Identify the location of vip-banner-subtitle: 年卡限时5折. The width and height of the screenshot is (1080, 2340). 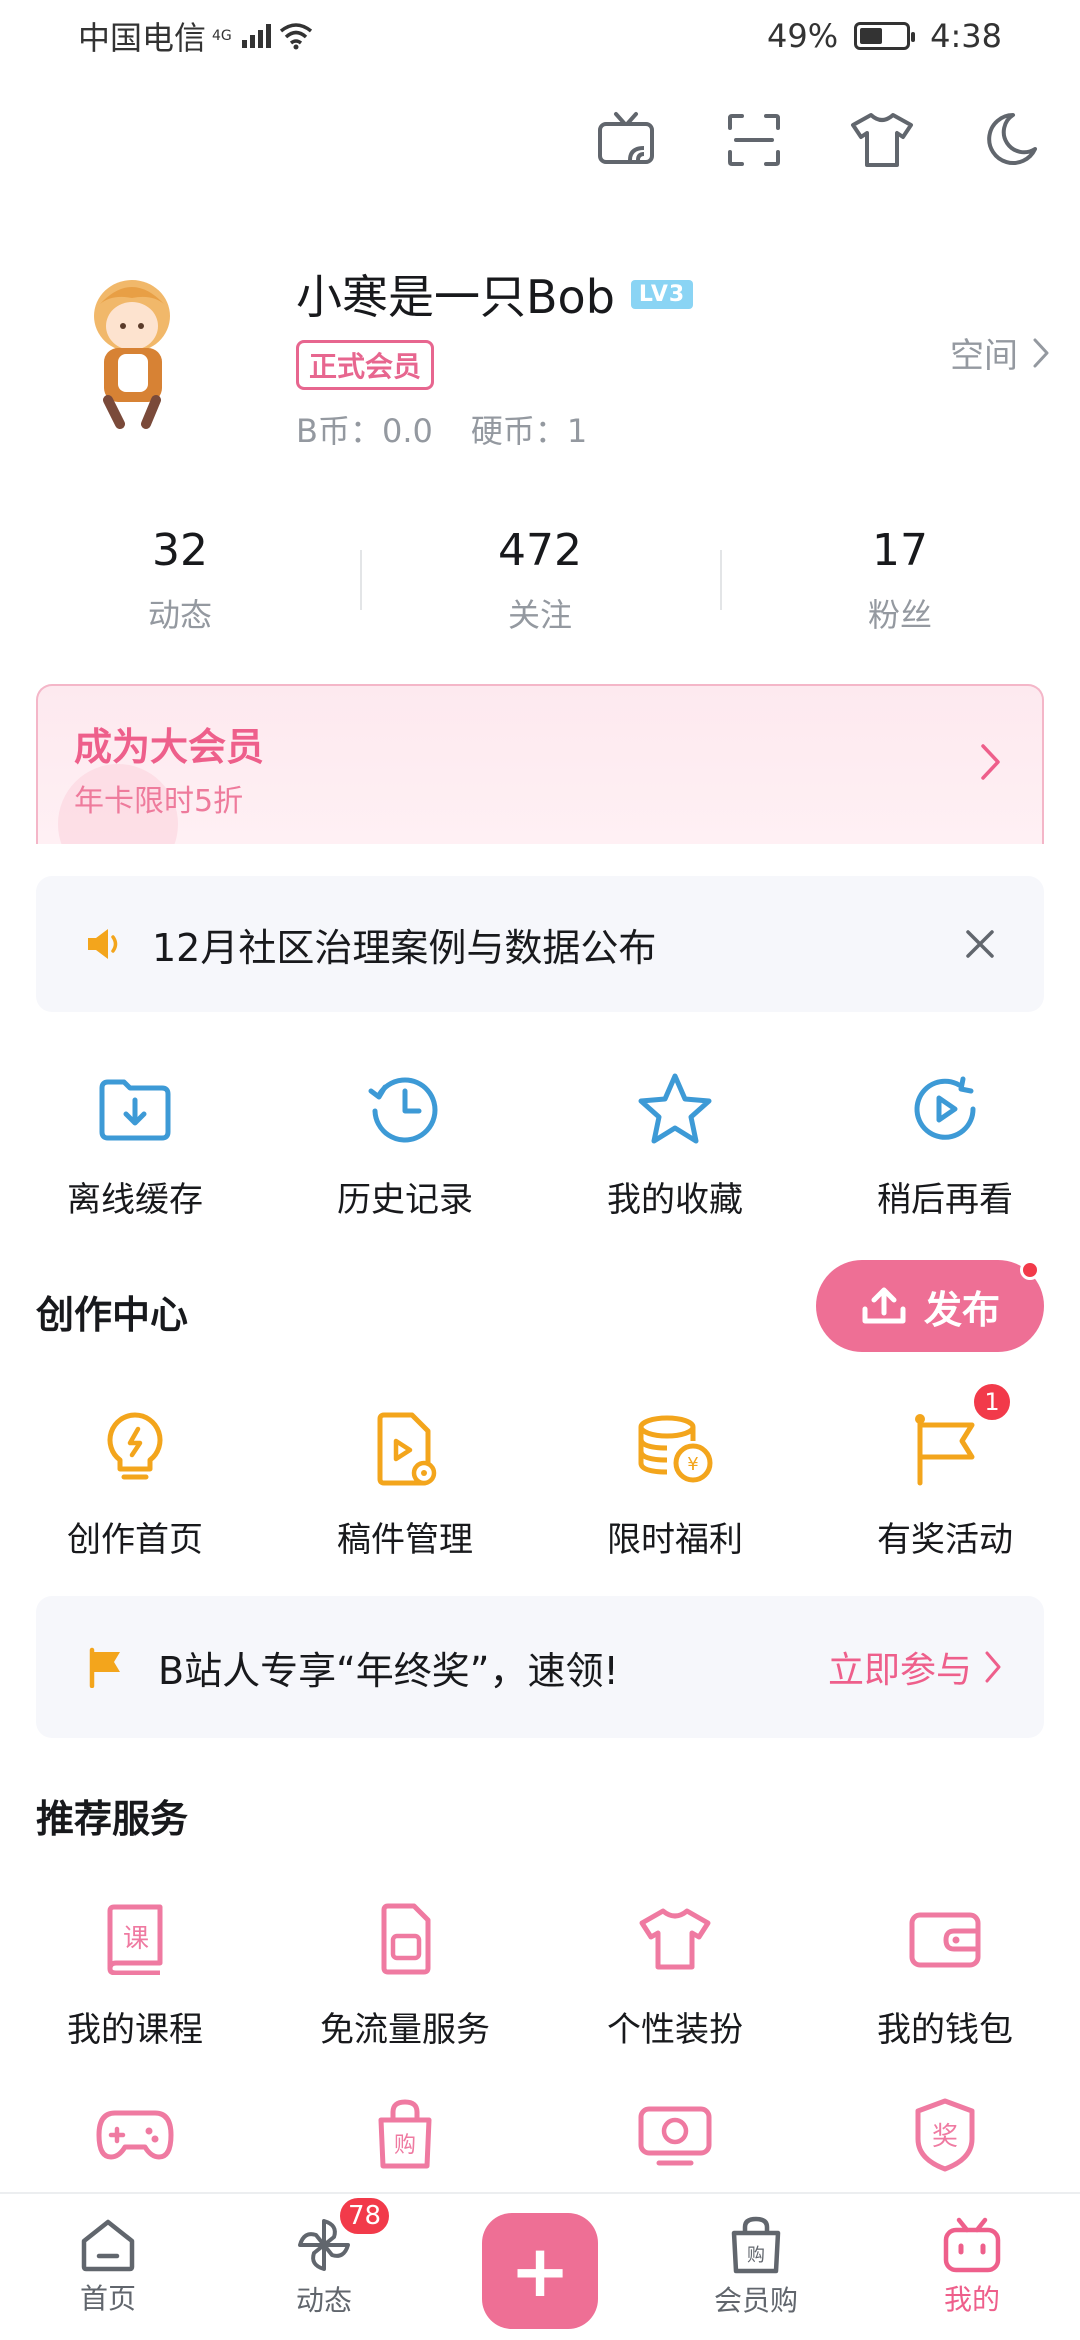
(159, 801).